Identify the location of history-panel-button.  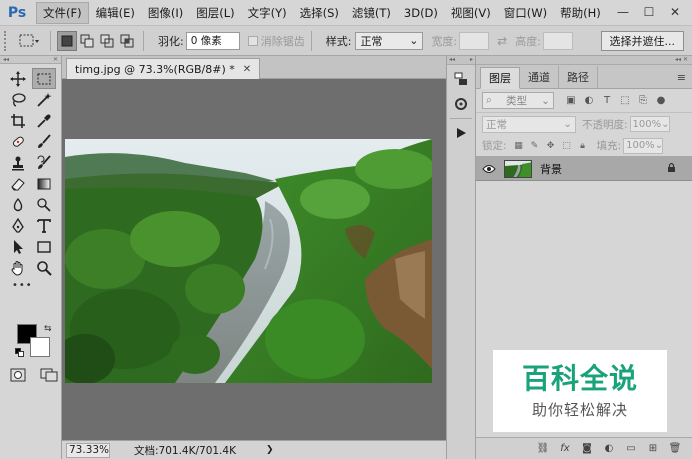
(461, 79).